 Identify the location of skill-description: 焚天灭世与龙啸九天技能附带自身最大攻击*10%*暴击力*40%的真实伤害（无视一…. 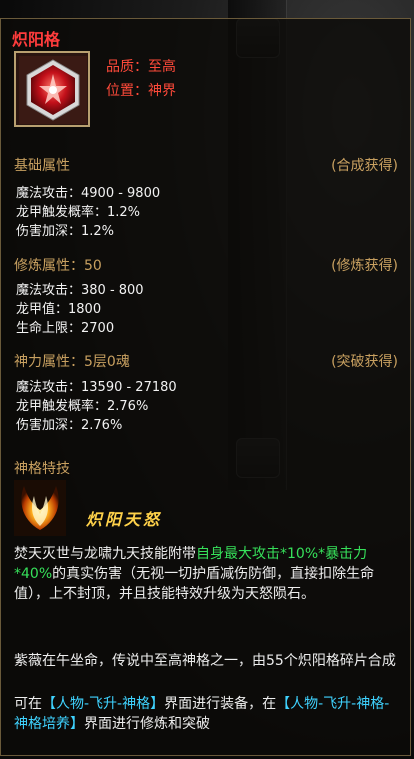
(206, 574).